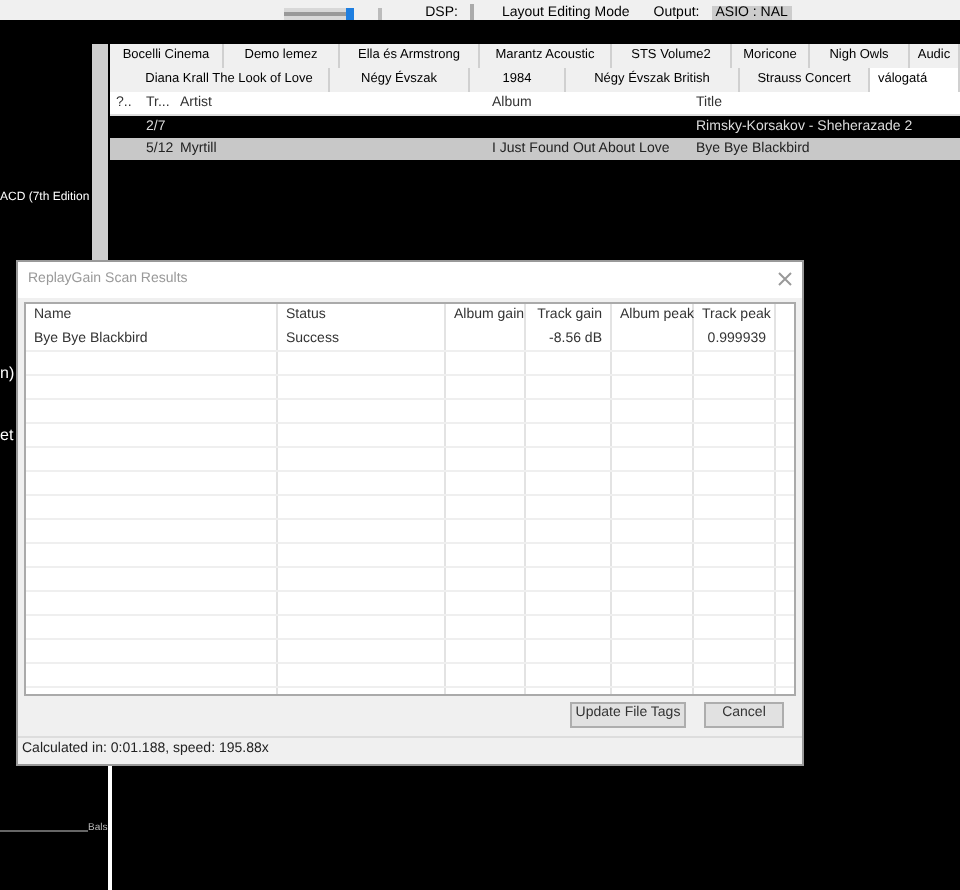  Describe the element at coordinates (7, 435) in the screenshot. I see `panel-text: et` at that location.